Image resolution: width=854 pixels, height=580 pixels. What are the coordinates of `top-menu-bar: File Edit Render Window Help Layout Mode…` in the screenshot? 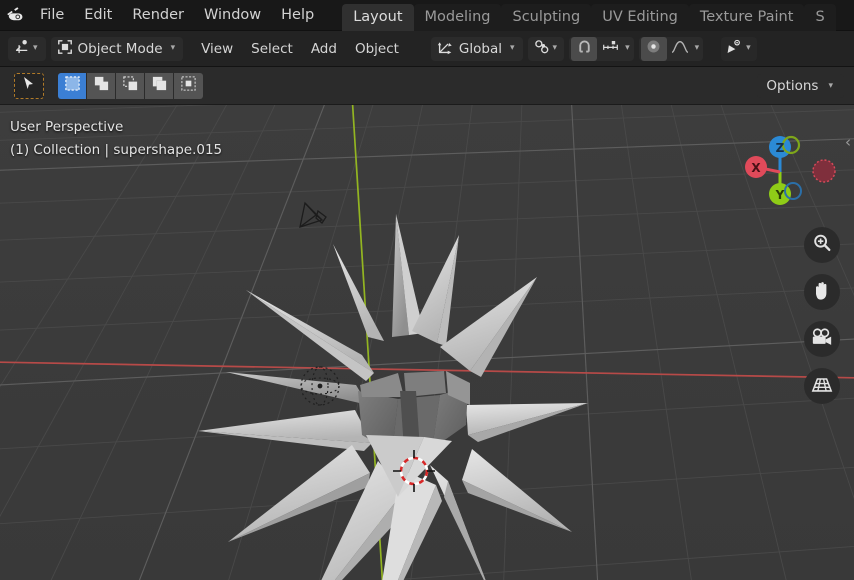 It's located at (427, 15).